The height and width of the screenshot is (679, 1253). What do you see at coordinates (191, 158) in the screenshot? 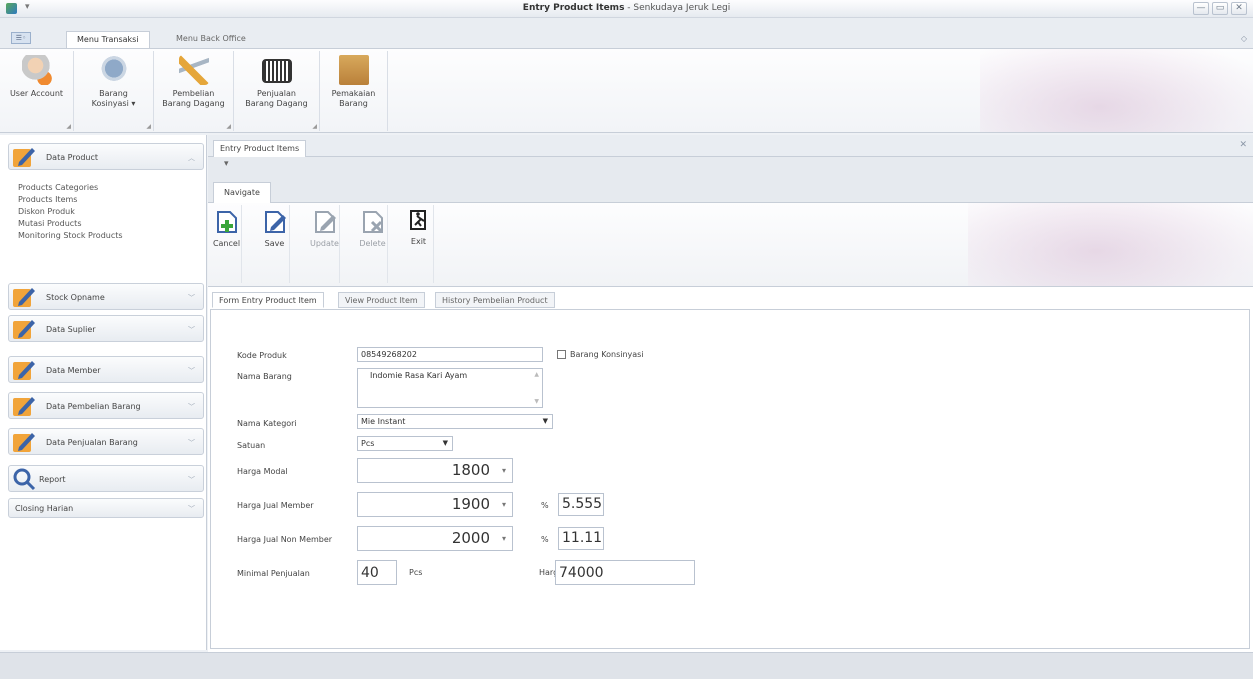
I see `chevron-up-icon: ︿` at bounding box center [191, 158].